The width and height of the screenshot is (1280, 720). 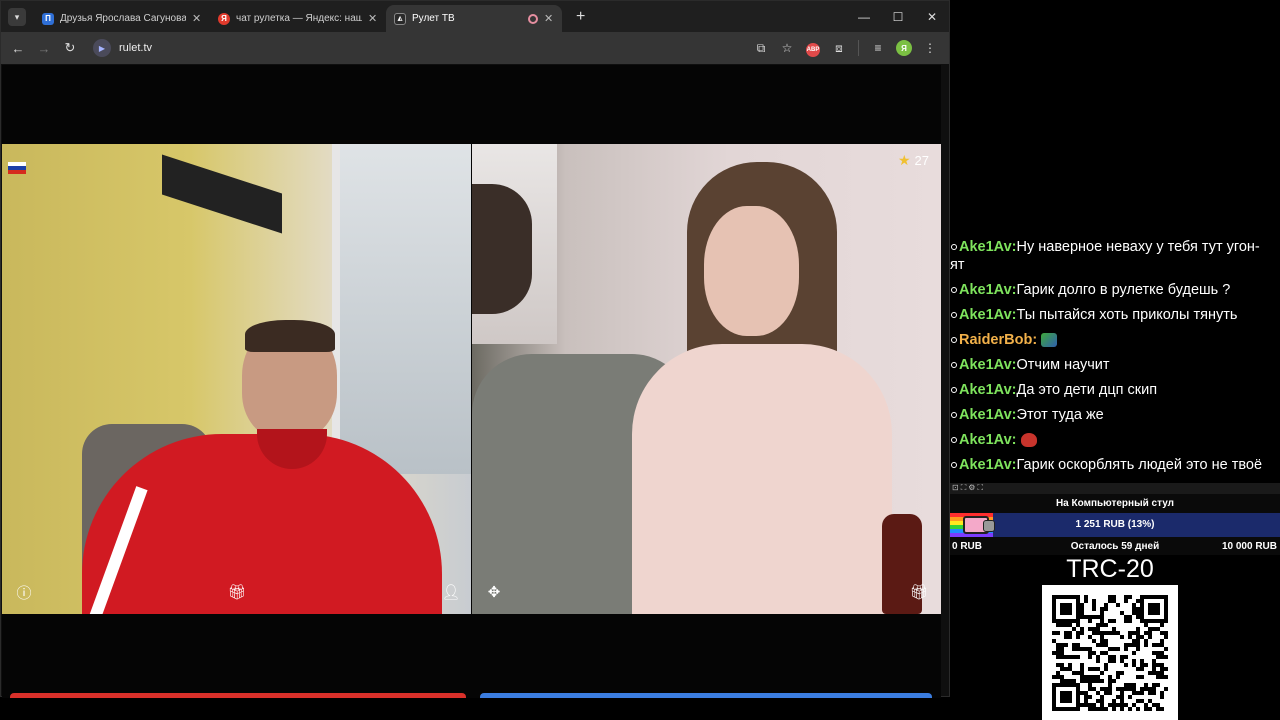 I want to click on girl-face, so click(x=751, y=271).